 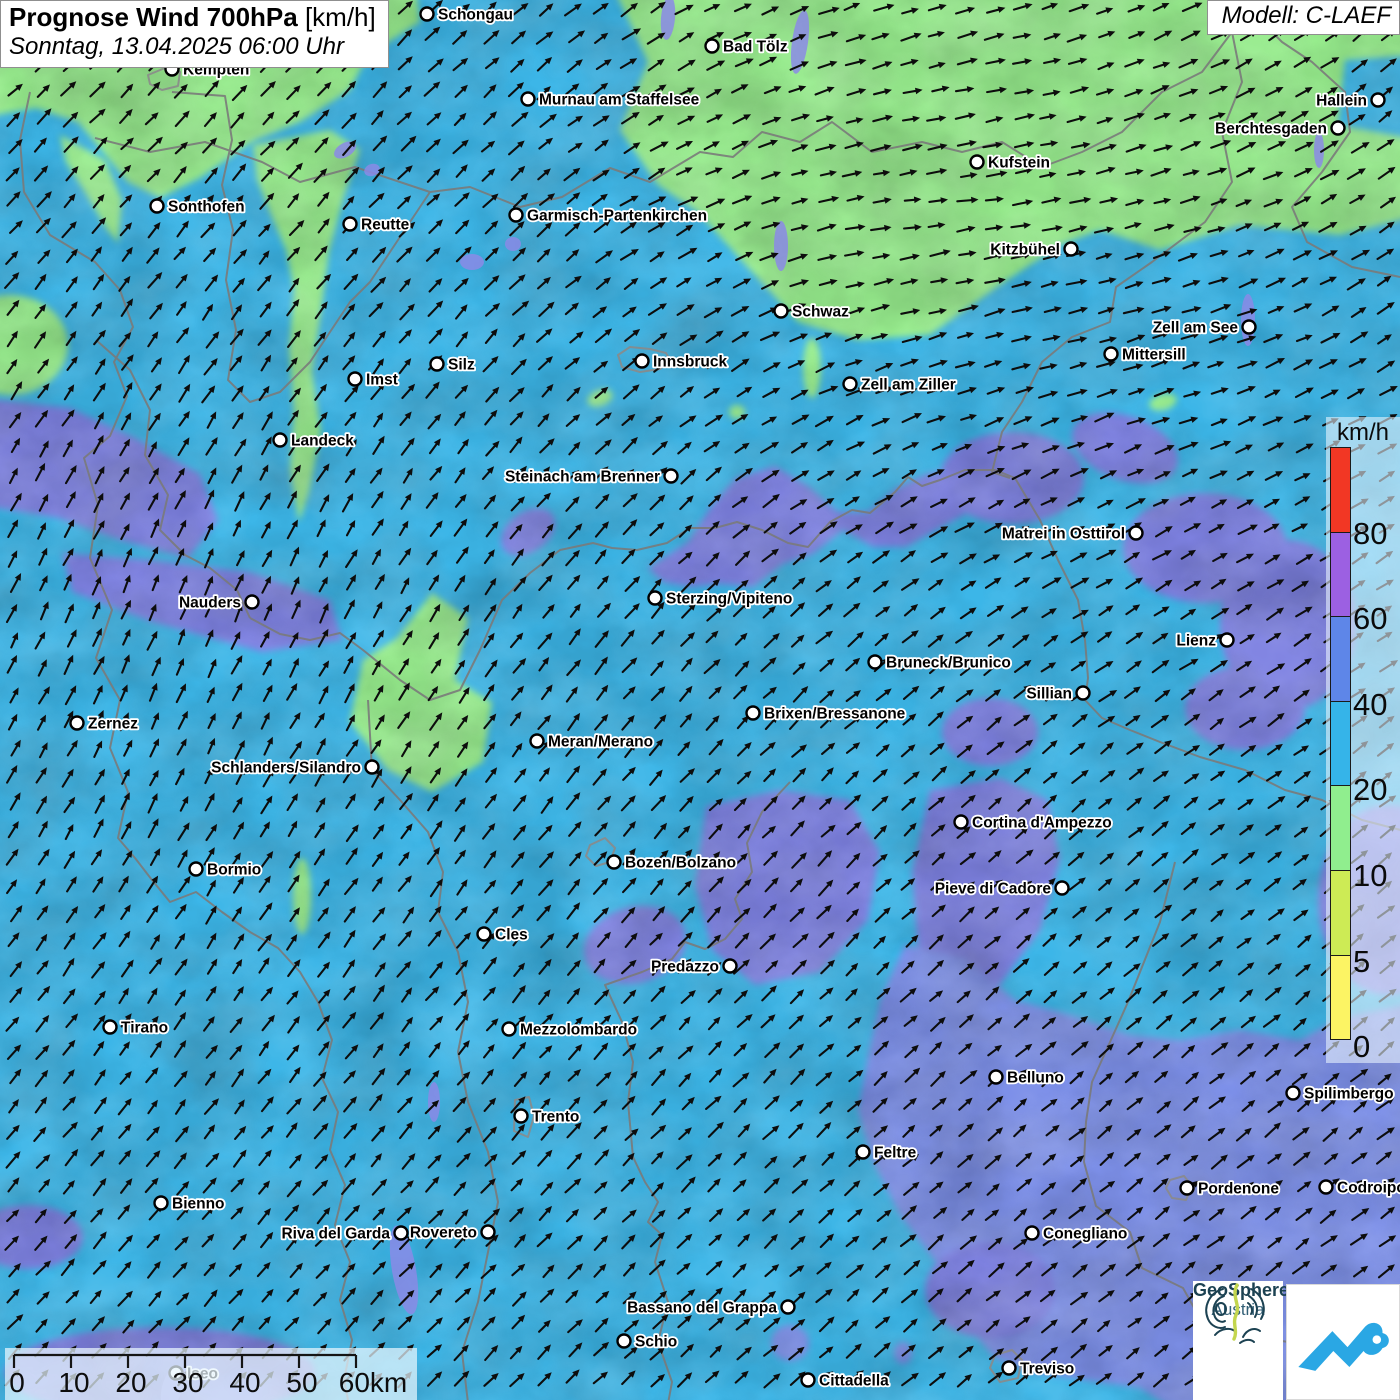 What do you see at coordinates (591, 477) in the screenshot?
I see `city: Steinach am Brenner` at bounding box center [591, 477].